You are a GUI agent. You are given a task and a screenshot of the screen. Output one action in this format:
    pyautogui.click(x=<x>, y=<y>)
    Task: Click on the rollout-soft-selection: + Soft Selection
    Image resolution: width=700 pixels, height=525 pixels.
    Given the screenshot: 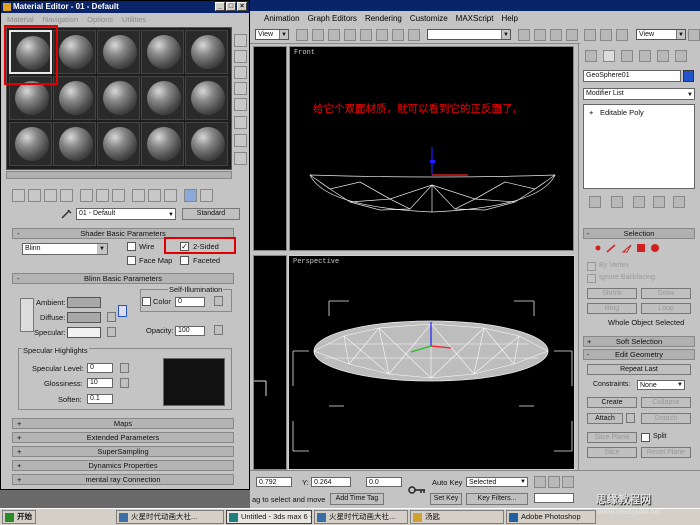 What is the action you would take?
    pyautogui.click(x=639, y=341)
    